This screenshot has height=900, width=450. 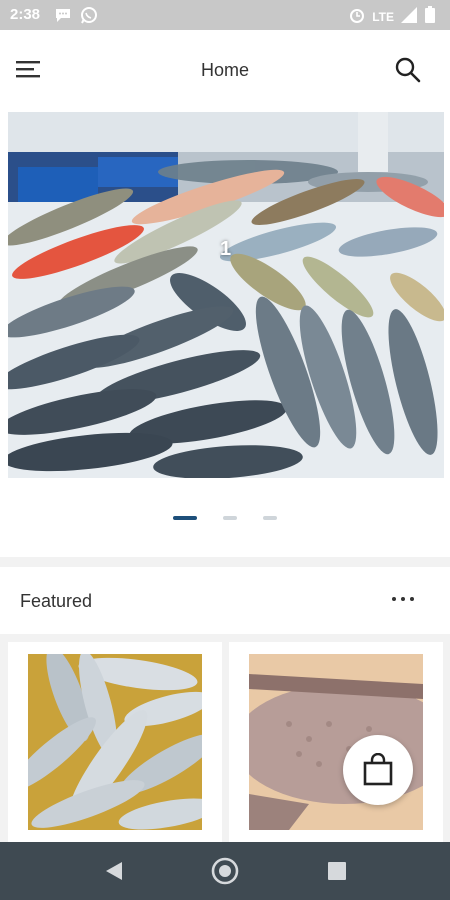 I want to click on cart-button, so click(x=378, y=770).